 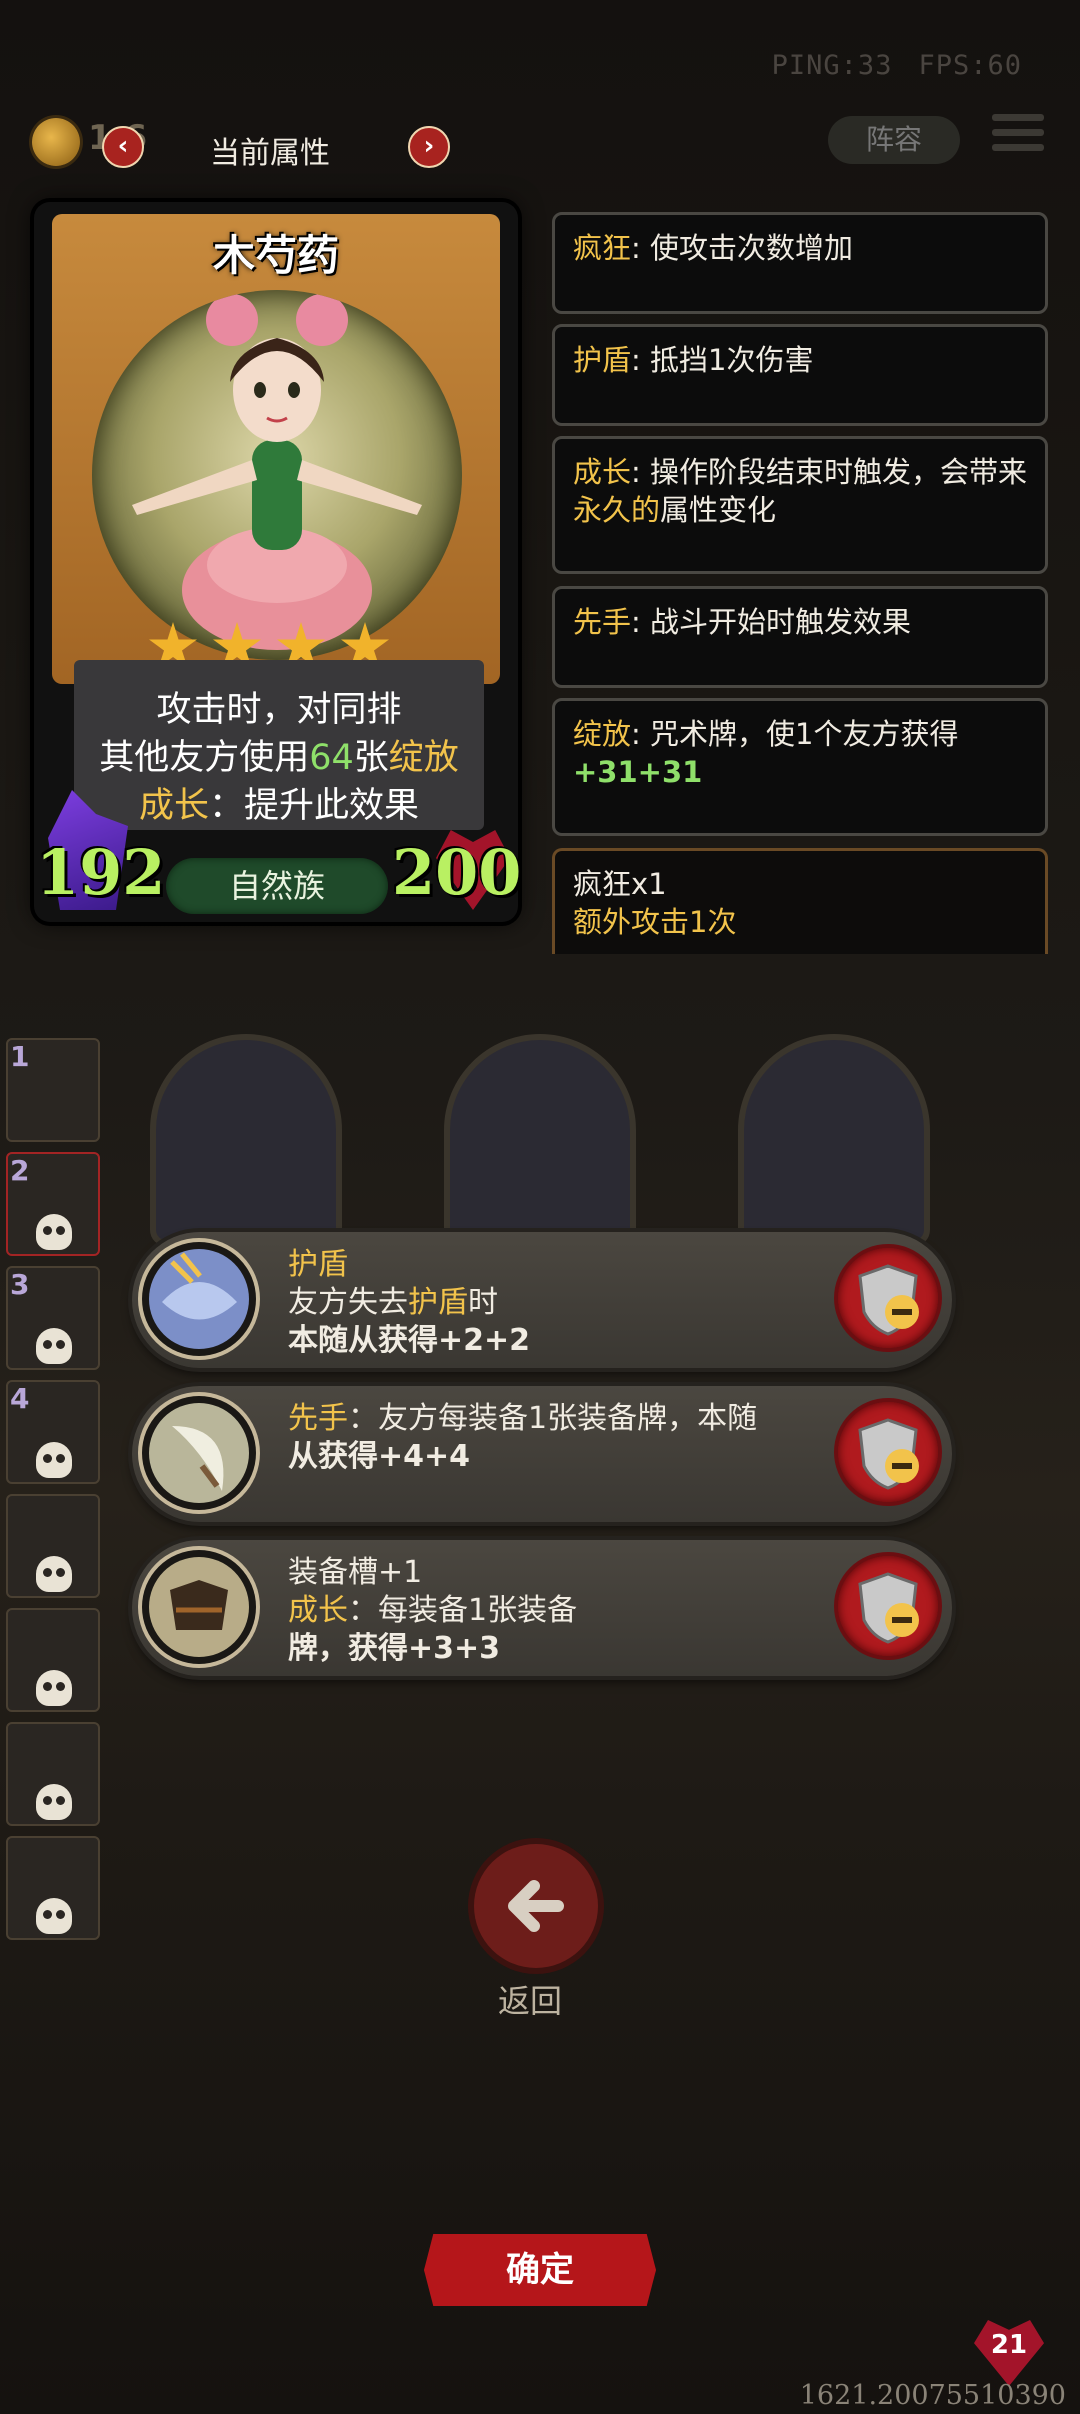 What do you see at coordinates (530, 2001) in the screenshot?
I see `back-label: 返回` at bounding box center [530, 2001].